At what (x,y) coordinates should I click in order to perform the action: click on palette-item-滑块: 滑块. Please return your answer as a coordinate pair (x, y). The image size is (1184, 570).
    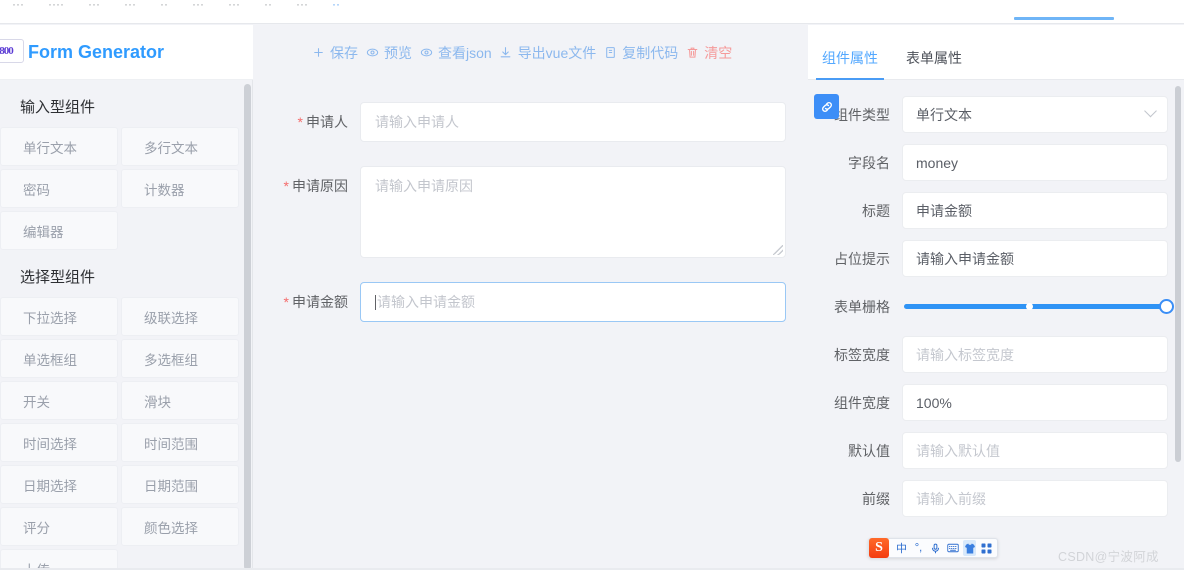
    Looking at the image, I should click on (180, 400).